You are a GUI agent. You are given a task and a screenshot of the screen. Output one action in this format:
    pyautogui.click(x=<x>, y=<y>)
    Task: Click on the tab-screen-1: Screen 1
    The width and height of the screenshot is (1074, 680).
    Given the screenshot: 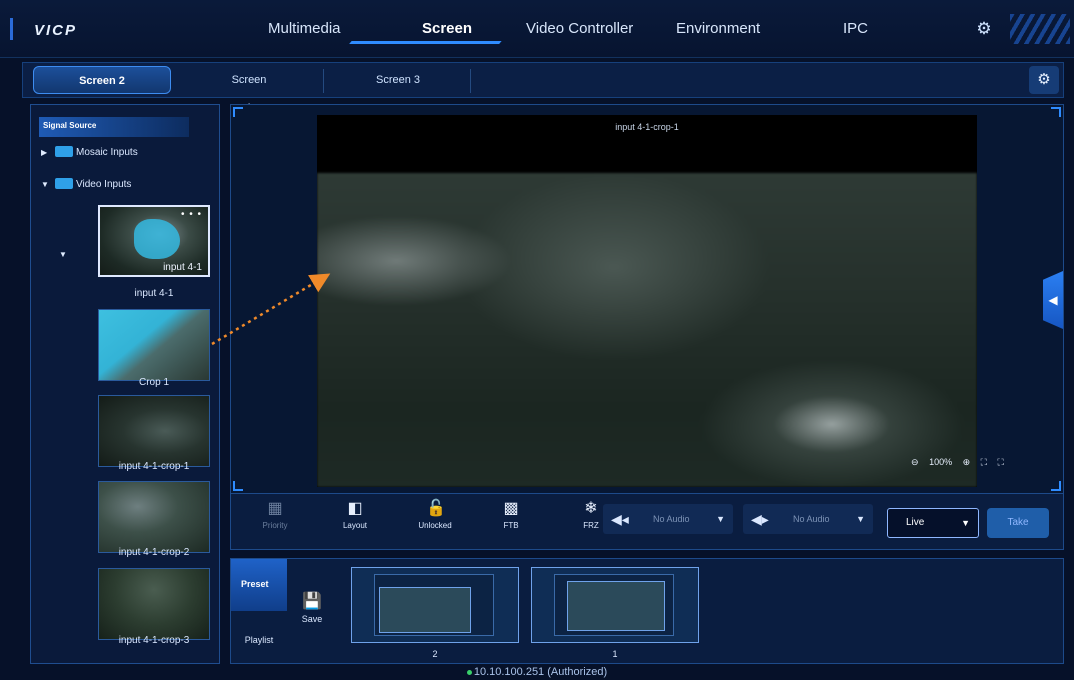 What is the action you would take?
    pyautogui.click(x=249, y=90)
    